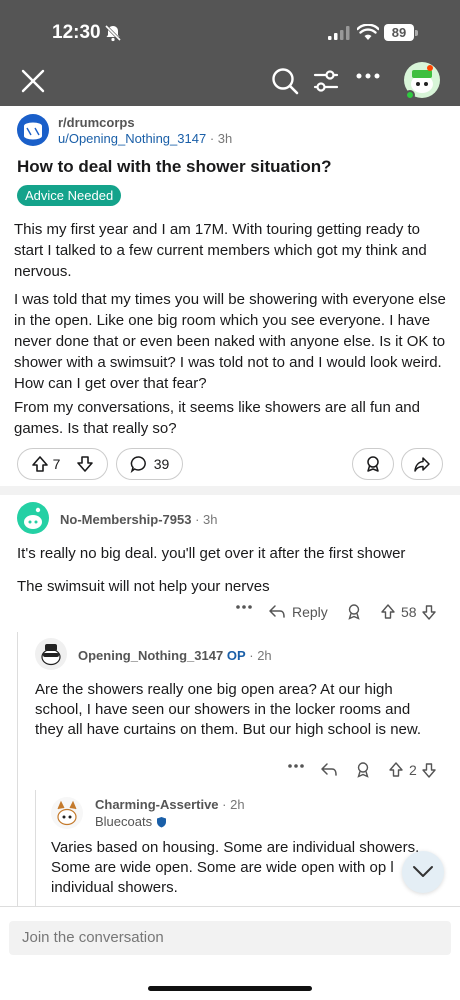 The height and width of the screenshot is (1000, 460). I want to click on post-time-sep: ·, so click(213, 138).